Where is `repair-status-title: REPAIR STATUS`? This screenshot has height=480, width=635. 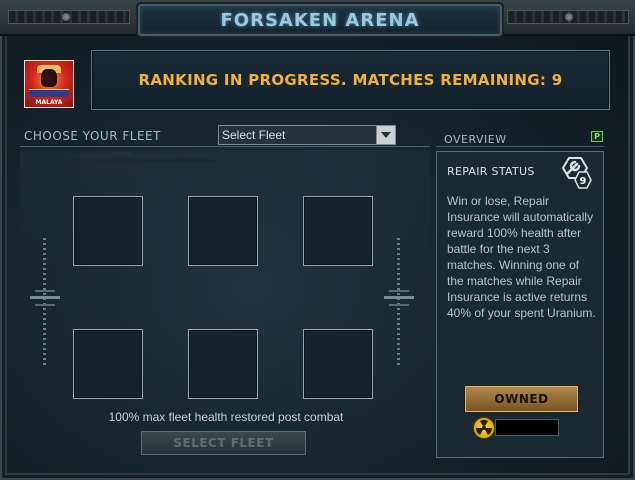 repair-status-title: REPAIR STATUS is located at coordinates (491, 171).